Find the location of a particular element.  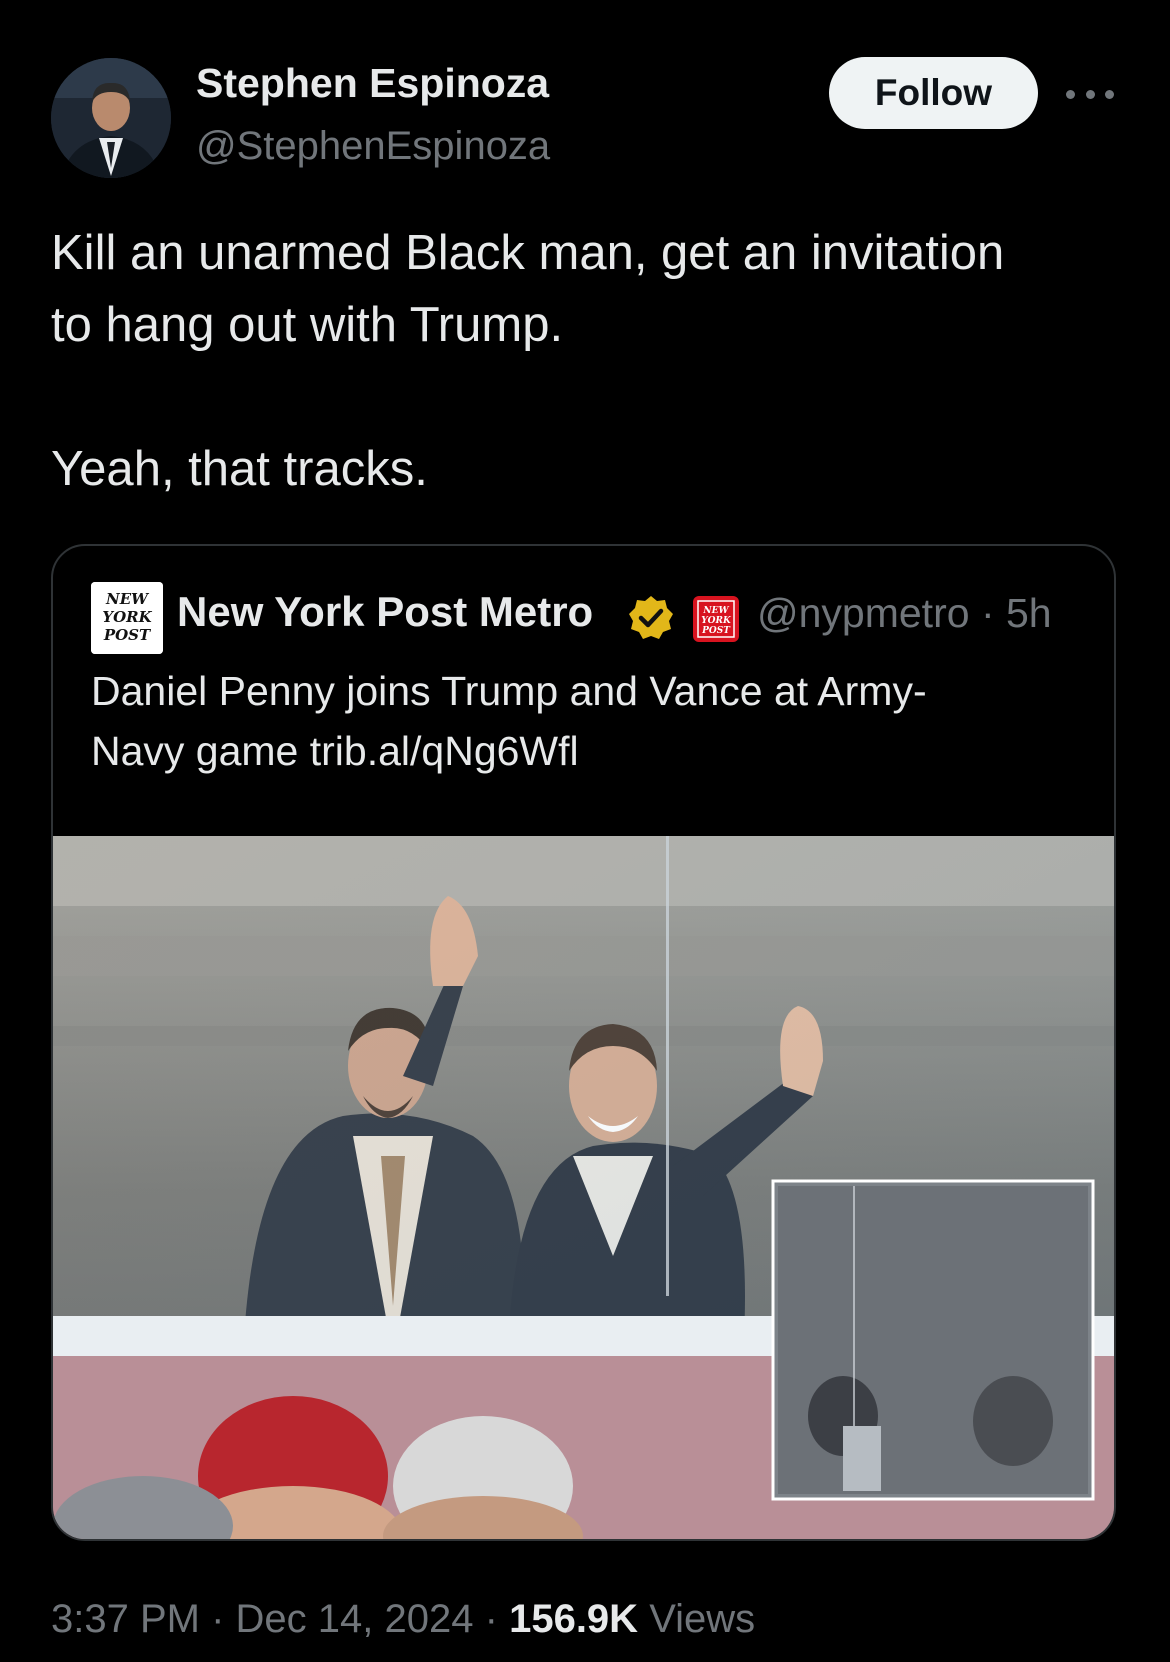

author-handle: @StephenEspinoza is located at coordinates (373, 146).